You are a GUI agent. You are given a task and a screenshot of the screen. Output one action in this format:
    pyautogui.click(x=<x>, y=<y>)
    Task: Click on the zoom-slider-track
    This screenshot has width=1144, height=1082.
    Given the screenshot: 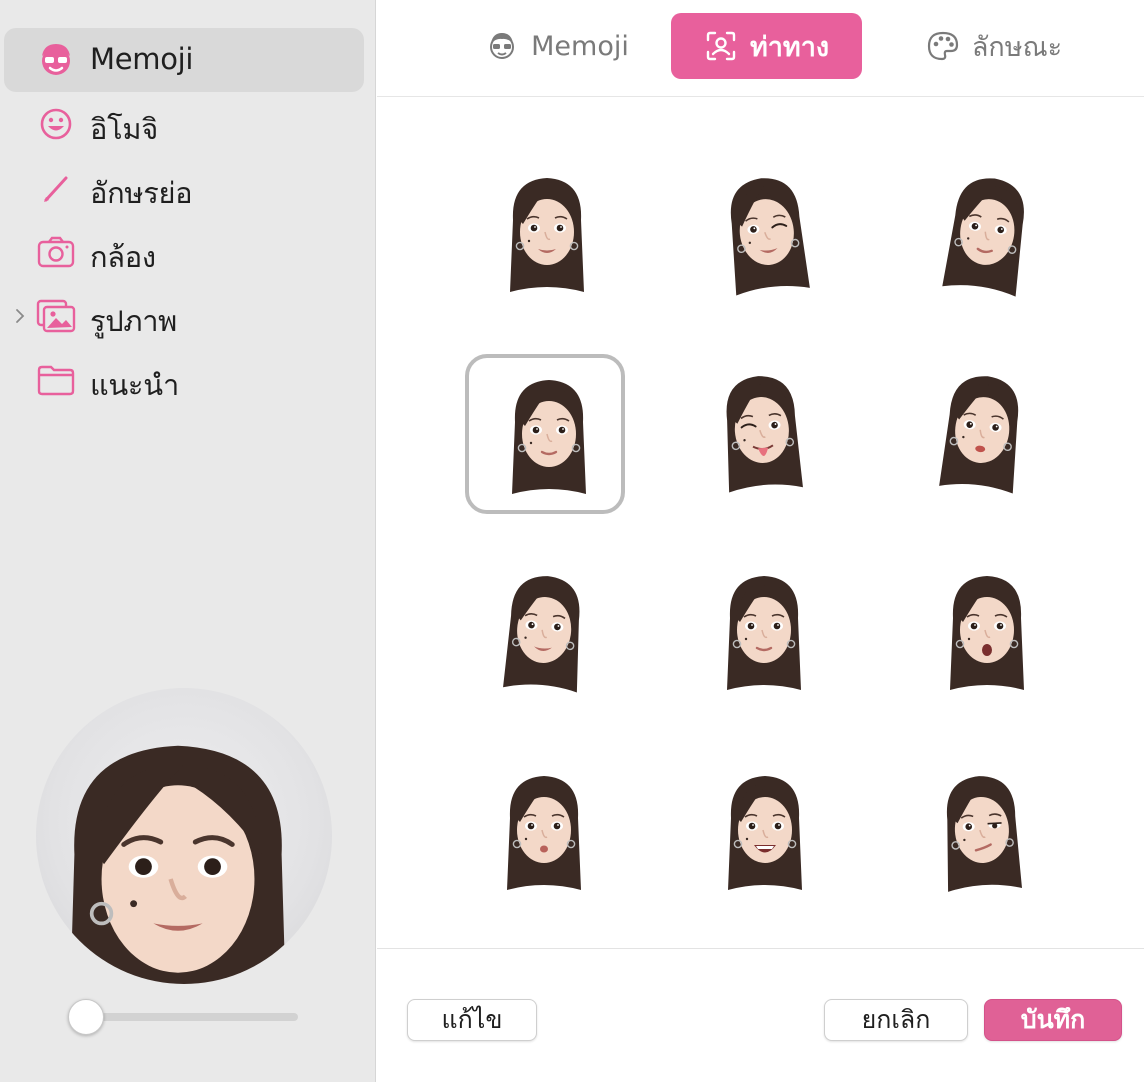 What is the action you would take?
    pyautogui.click(x=192, y=1017)
    